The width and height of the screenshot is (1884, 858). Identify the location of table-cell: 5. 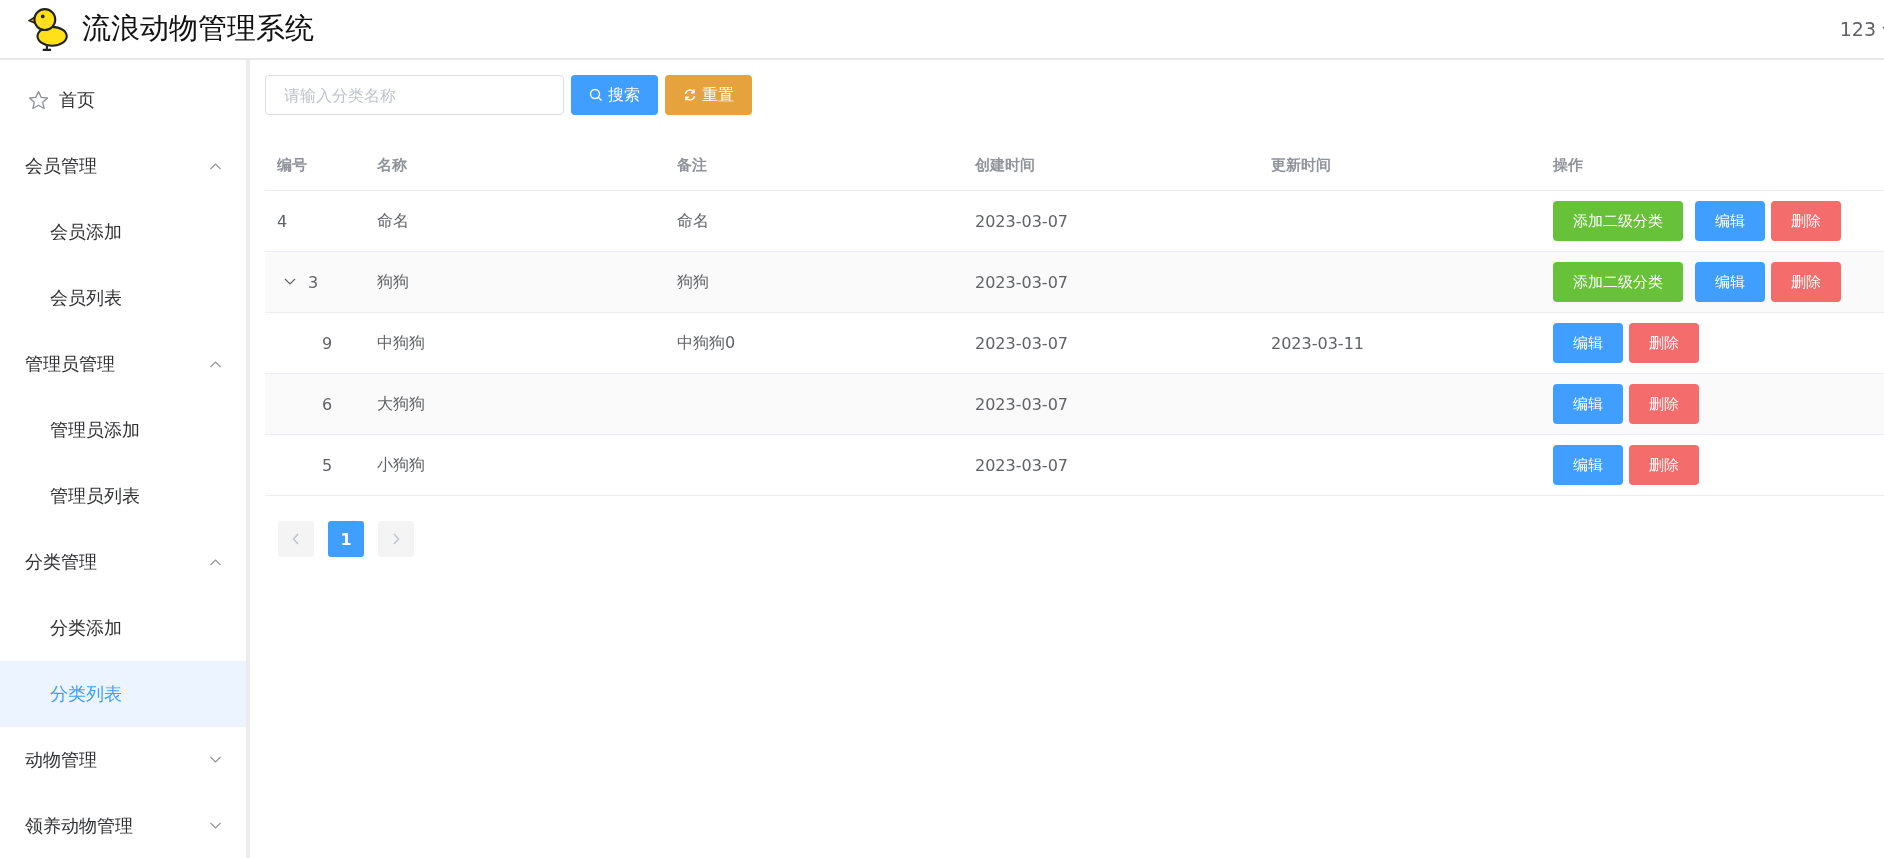
(327, 465).